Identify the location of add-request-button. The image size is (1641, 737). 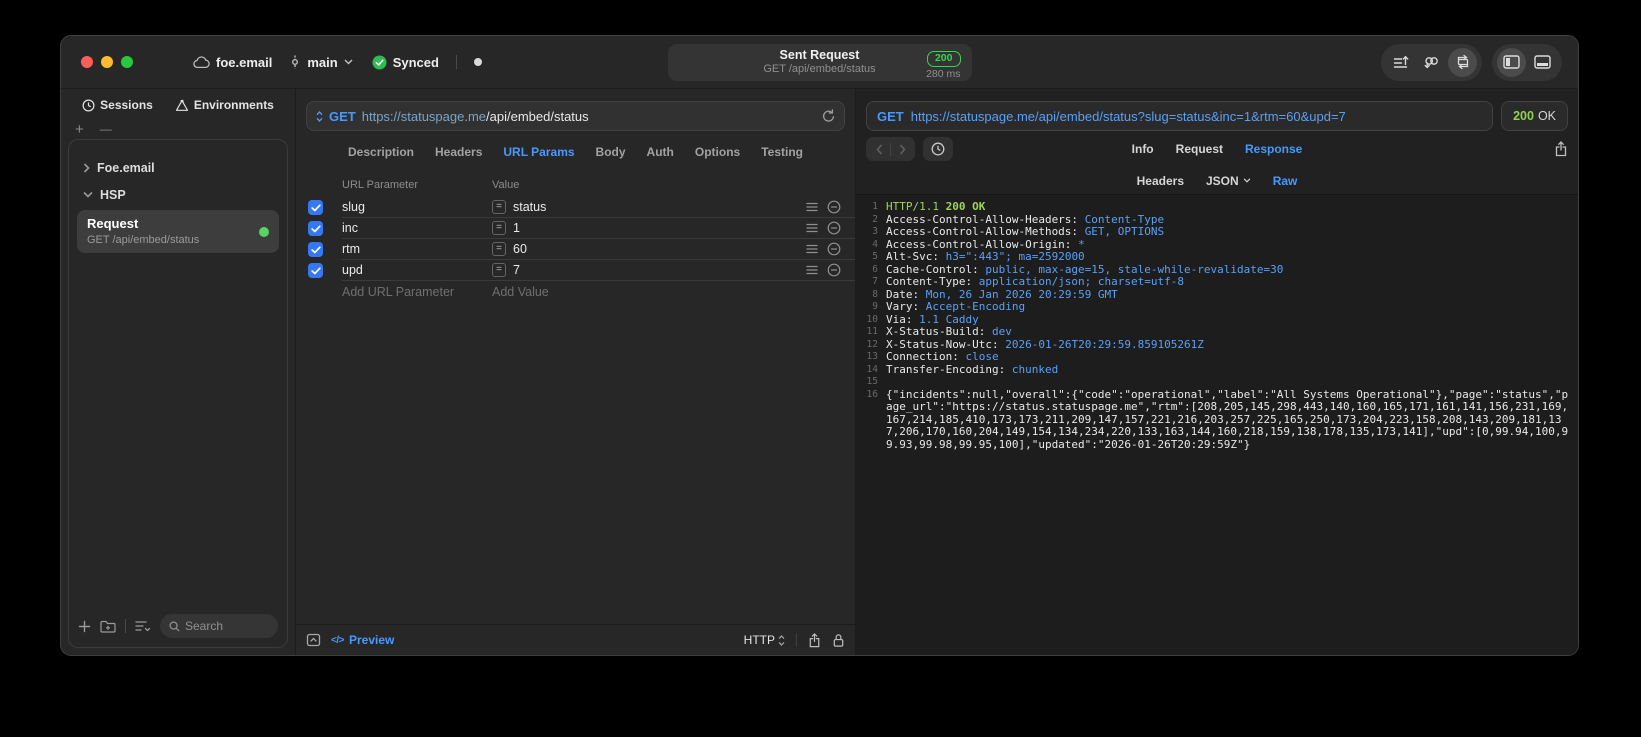
(84, 626).